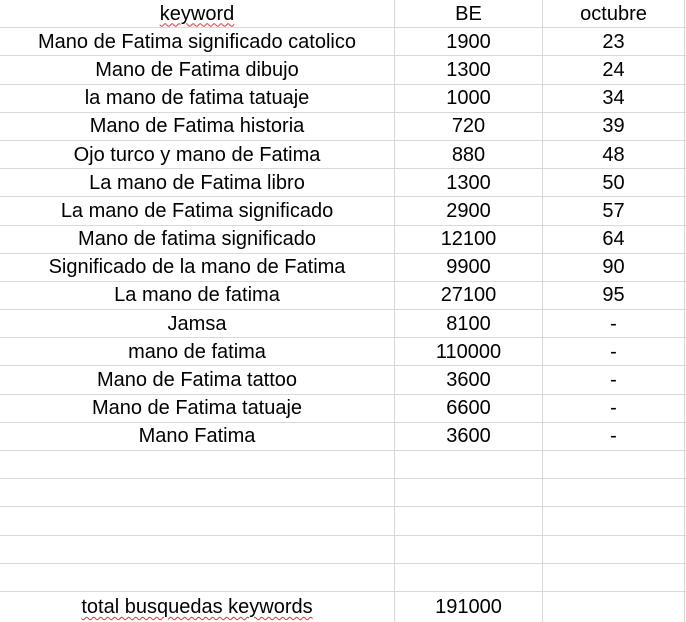  Describe the element at coordinates (614, 267) in the screenshot. I see `octubre-cell: 90` at that location.